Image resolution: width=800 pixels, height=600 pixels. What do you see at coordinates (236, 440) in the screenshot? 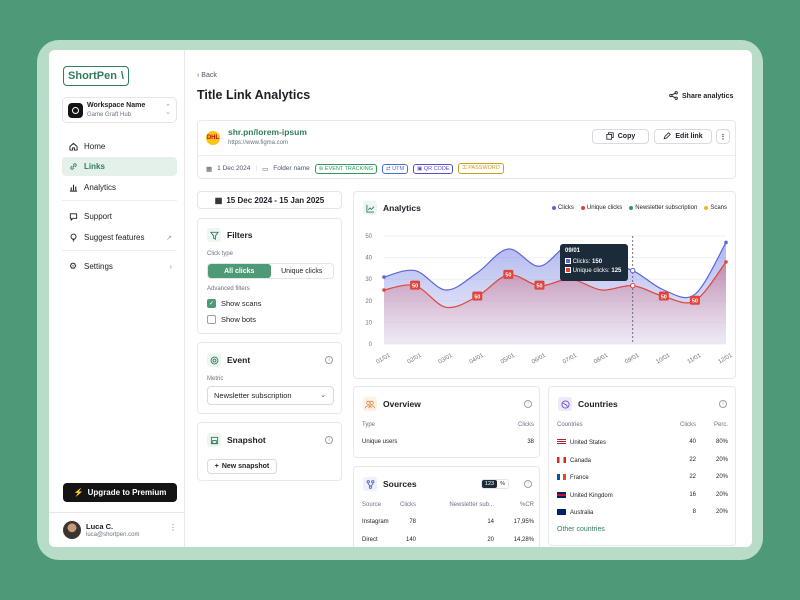
I see `snapshot-header: Snapshot` at bounding box center [236, 440].